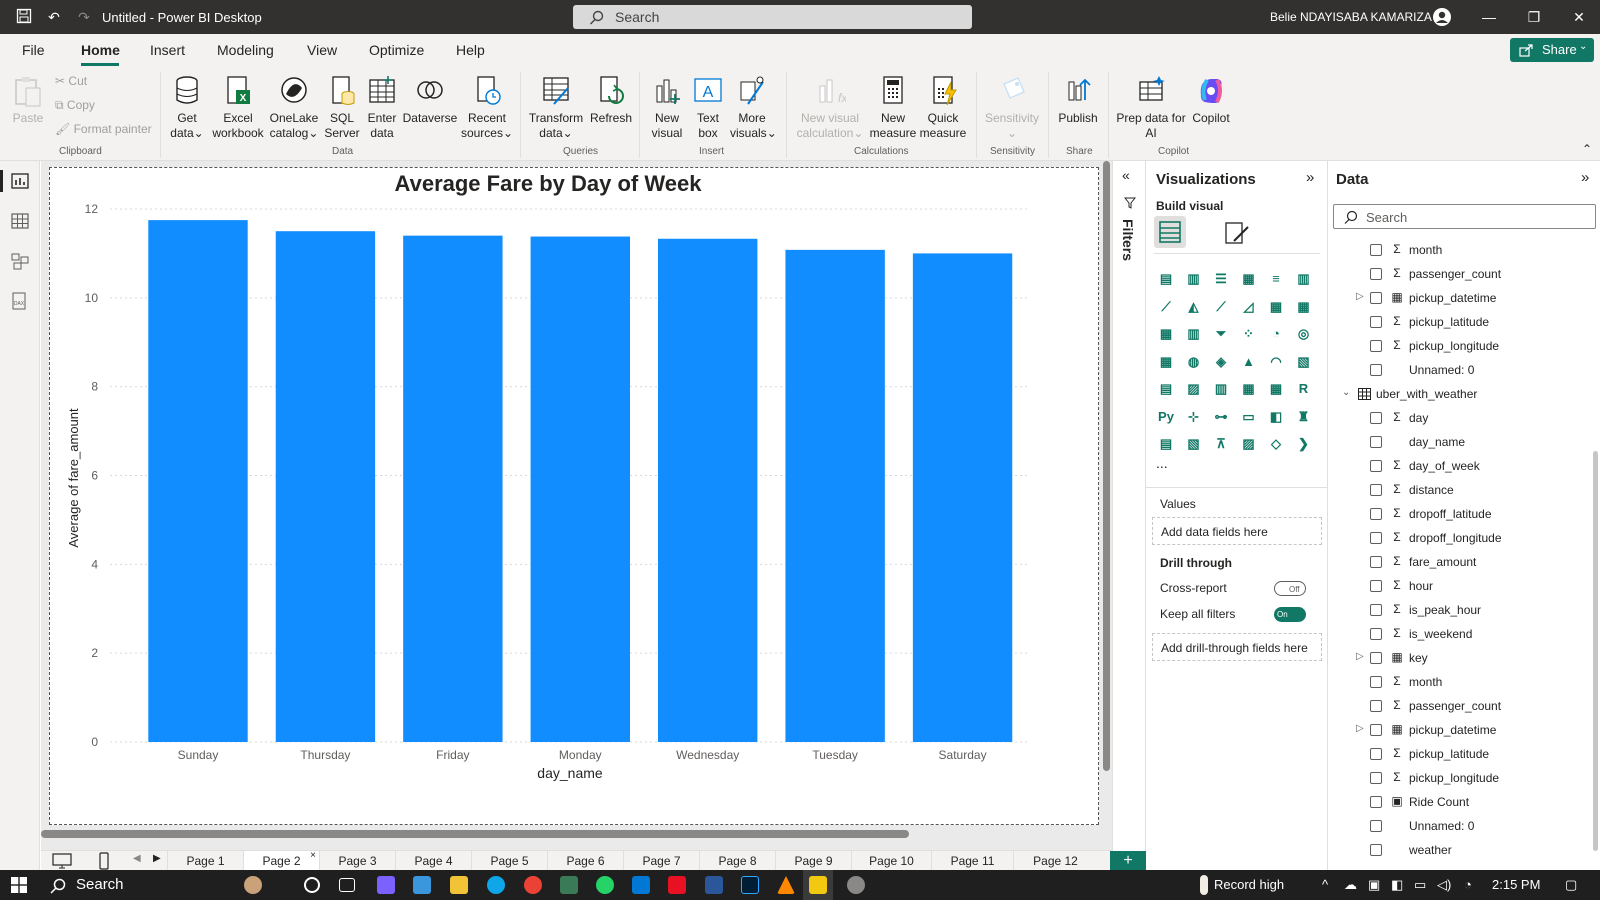  I want to click on recent-sources-button: Recent sources⌄, so click(487, 107).